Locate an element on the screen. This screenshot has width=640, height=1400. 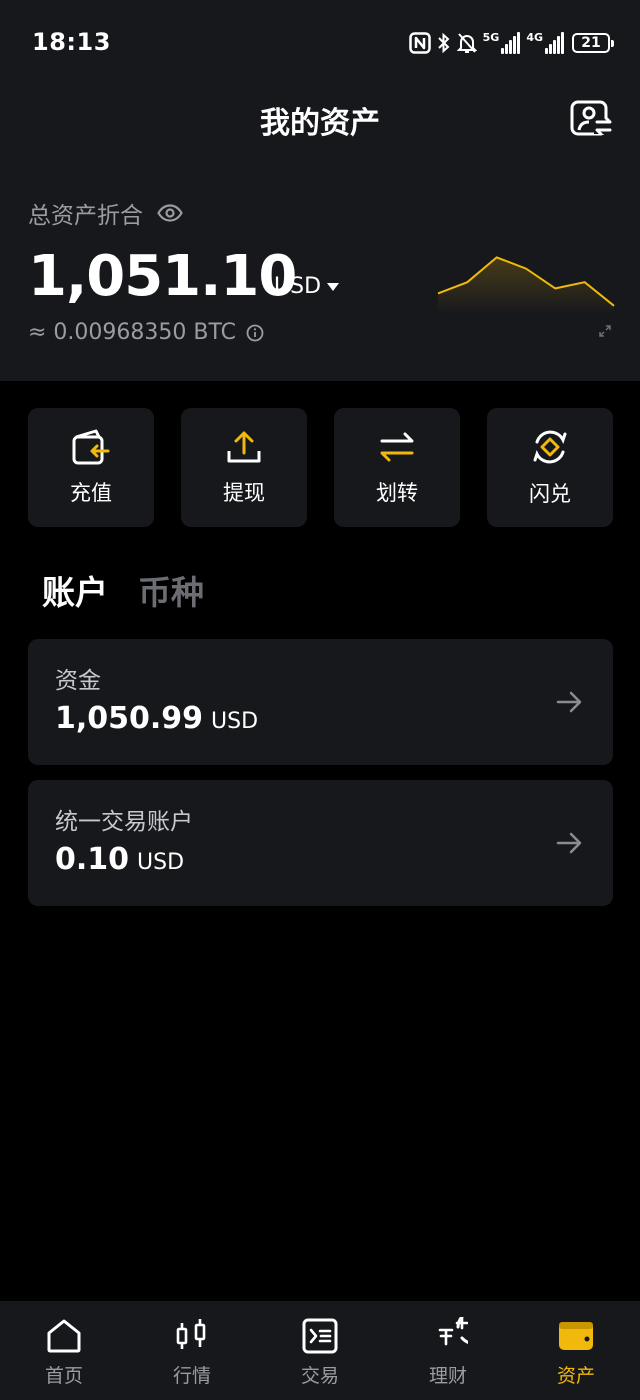
currency-selector: USD is located at coordinates (307, 286).